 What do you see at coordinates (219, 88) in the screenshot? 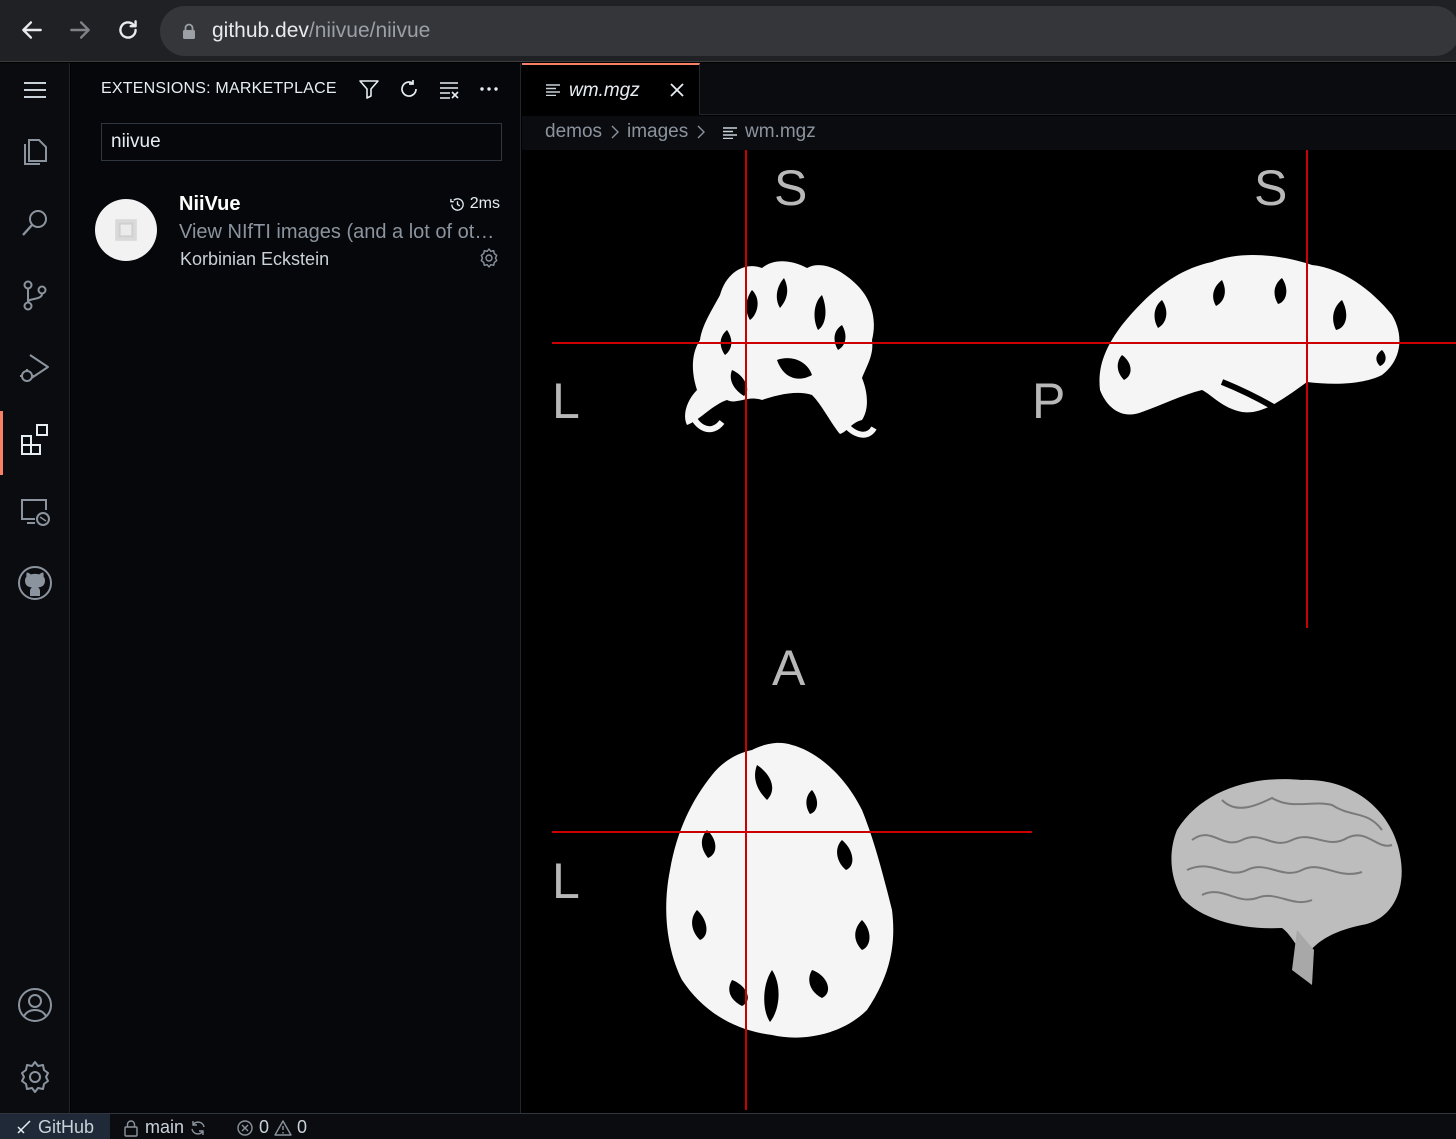
I see `sidebar-title: EXTENSIONS: MARKETPLACE` at bounding box center [219, 88].